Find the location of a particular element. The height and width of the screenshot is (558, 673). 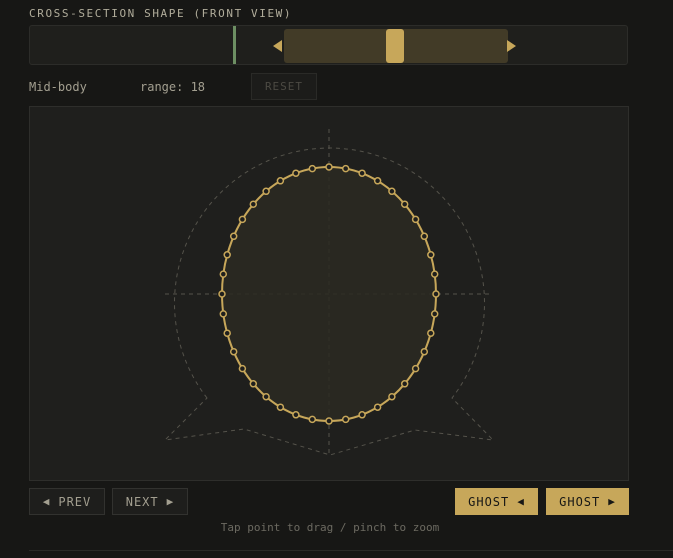

prev-label: PREV is located at coordinates (75, 501).